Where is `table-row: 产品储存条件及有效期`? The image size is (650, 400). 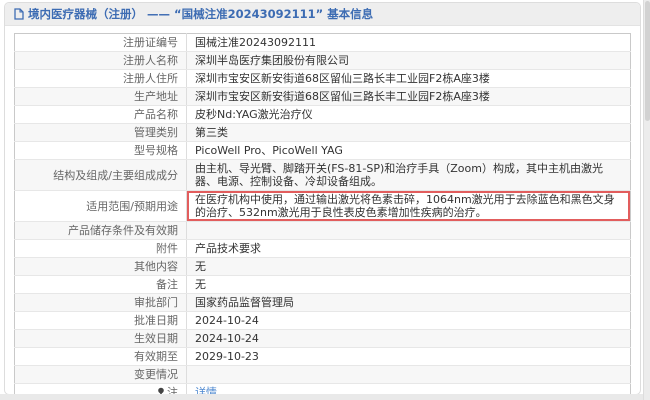
table-row: 产品储存条件及有效期 is located at coordinates (322, 230).